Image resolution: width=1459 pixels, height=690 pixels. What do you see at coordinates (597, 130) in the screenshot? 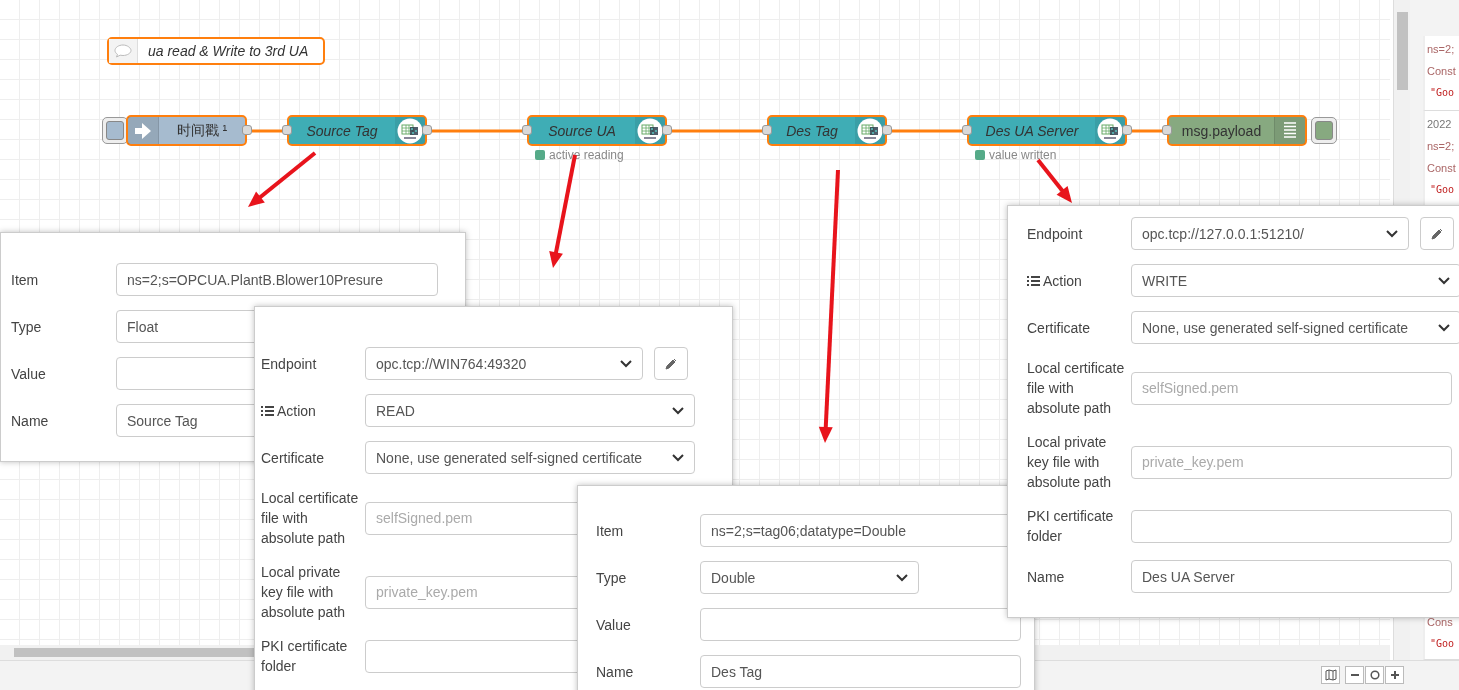
I see `flow-node: Source UA` at bounding box center [597, 130].